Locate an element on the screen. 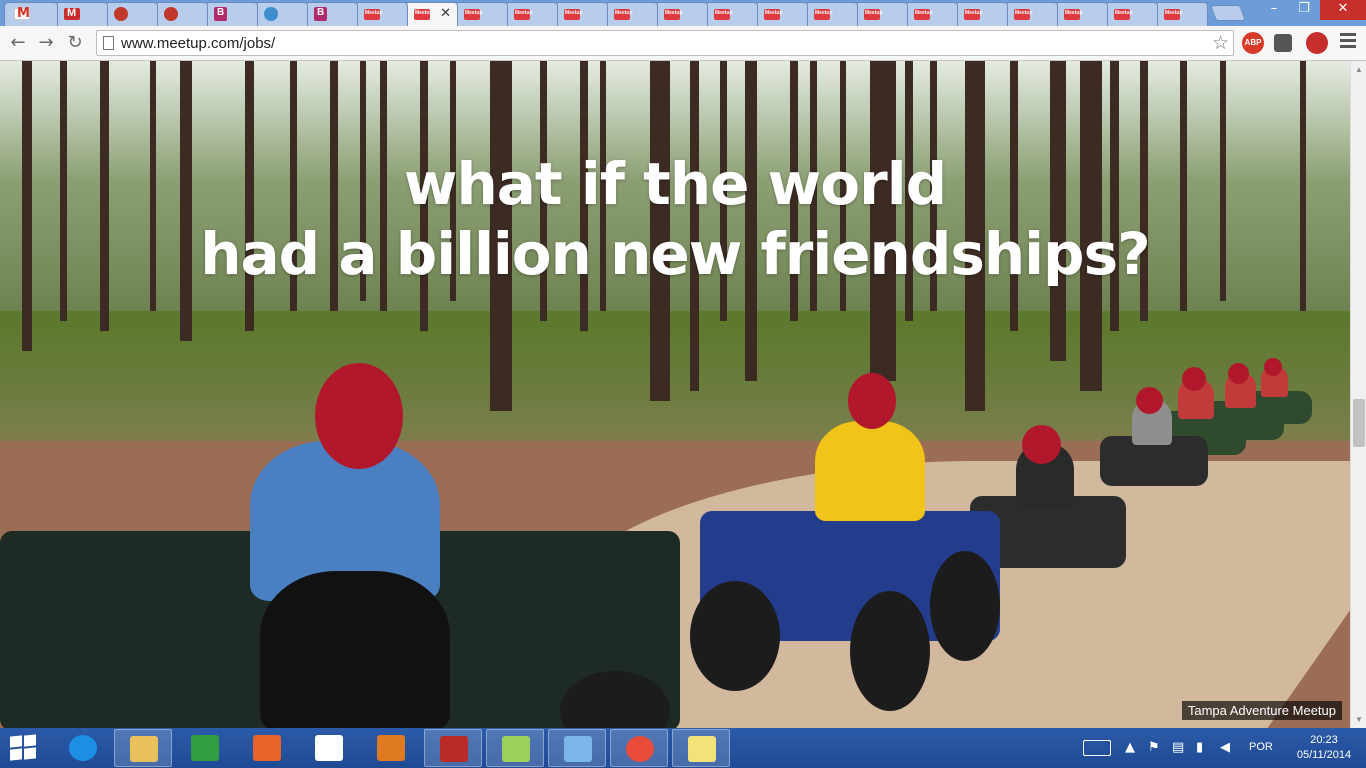 The height and width of the screenshot is (768, 1366). power-icon: ▮ is located at coordinates (1199, 747).